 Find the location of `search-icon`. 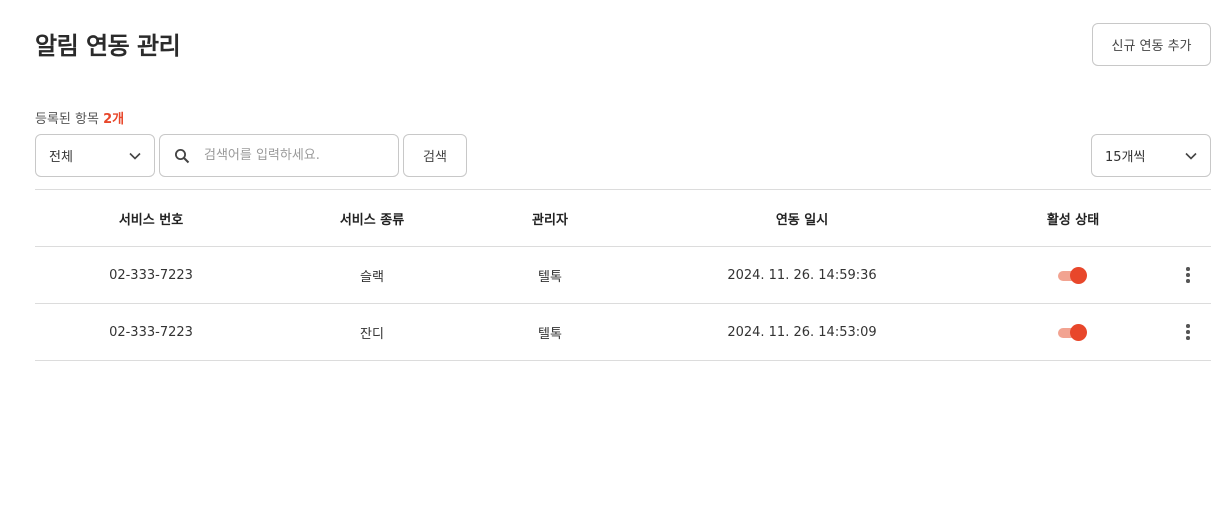

search-icon is located at coordinates (182, 155).